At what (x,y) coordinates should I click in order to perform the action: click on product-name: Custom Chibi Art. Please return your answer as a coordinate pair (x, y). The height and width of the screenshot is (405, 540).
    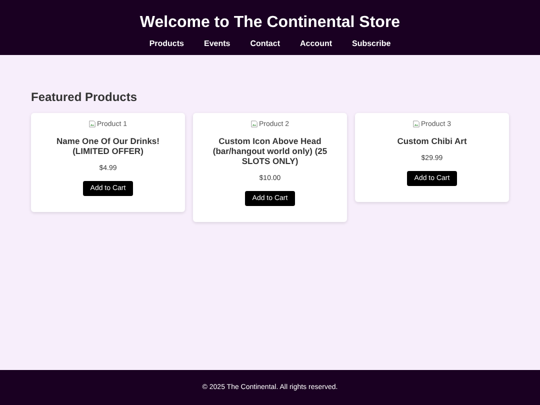
    Looking at the image, I should click on (432, 141).